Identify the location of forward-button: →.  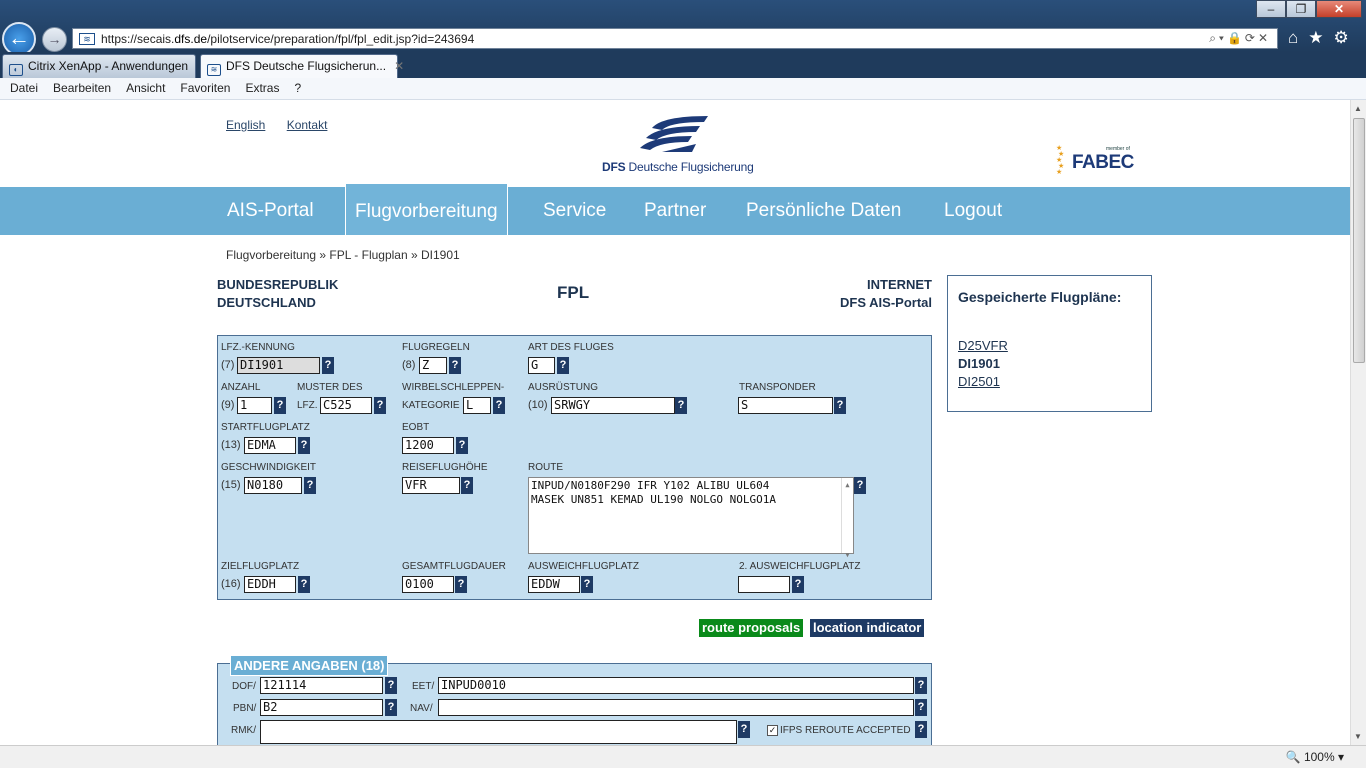
(54, 39).